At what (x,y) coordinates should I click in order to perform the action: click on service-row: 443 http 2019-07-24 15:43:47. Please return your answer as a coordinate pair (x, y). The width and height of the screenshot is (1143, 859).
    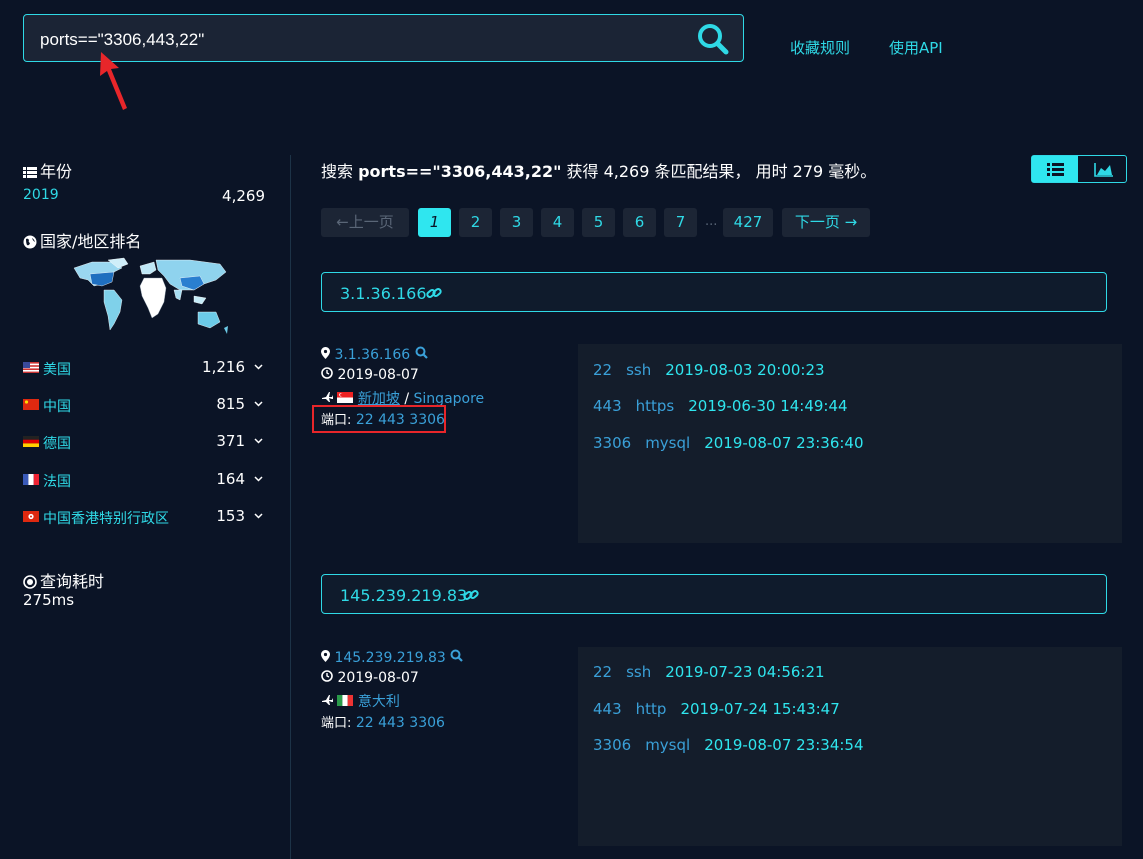
    Looking at the image, I should click on (723, 709).